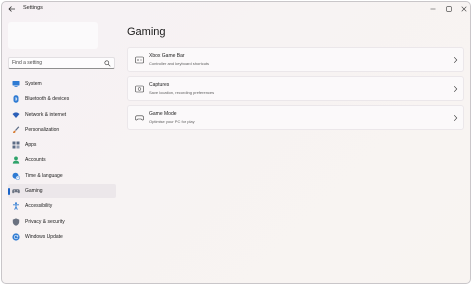 Image resolution: width=474 pixels, height=287 pixels. I want to click on game-bar-icon, so click(139, 60).